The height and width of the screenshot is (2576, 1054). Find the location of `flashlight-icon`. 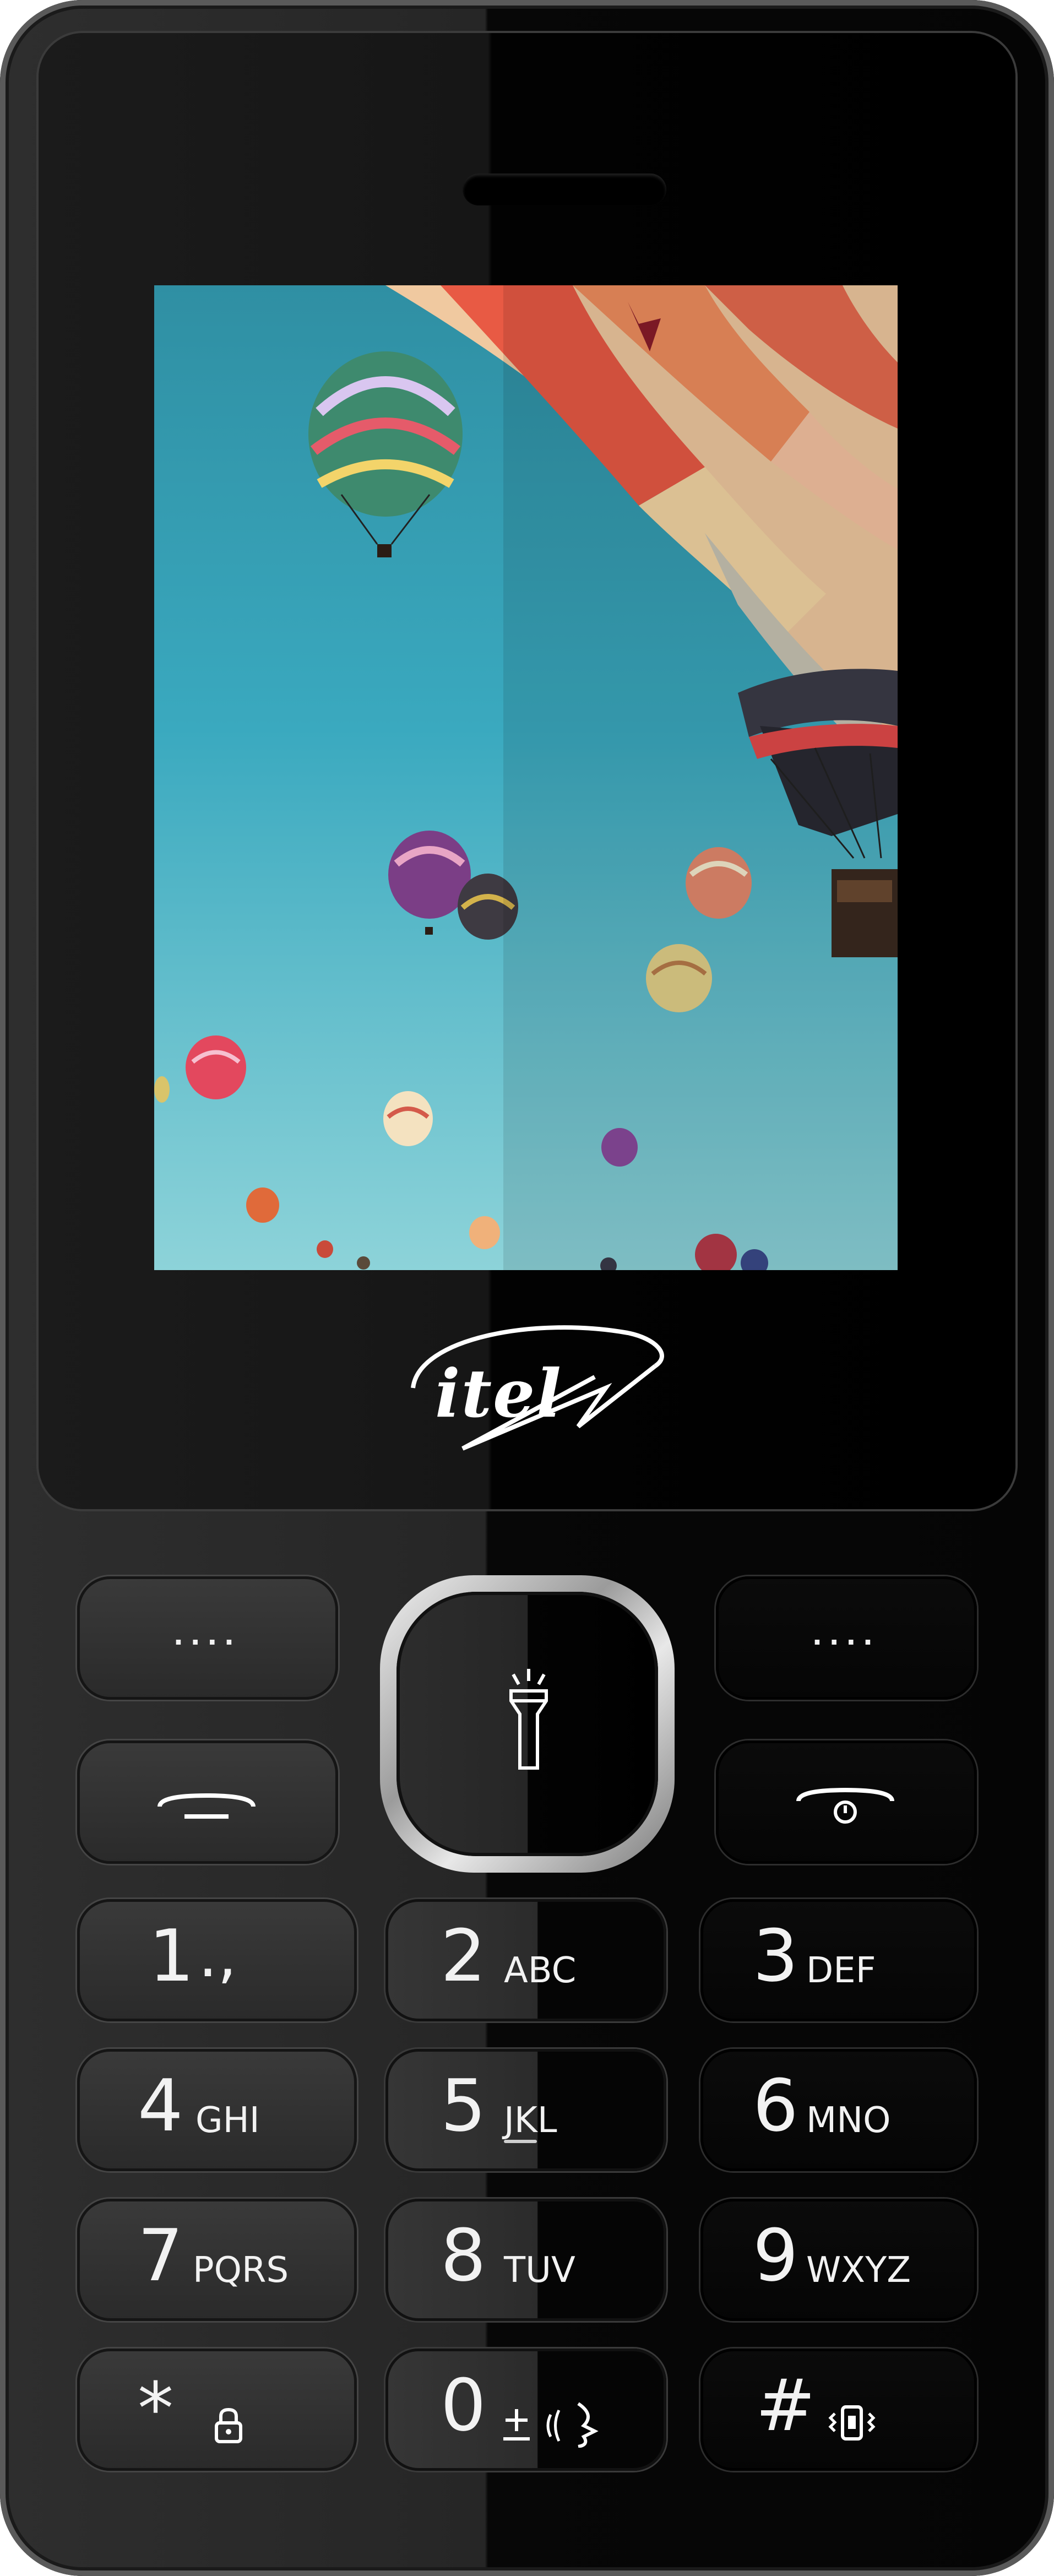

flashlight-icon is located at coordinates (529, 1721).